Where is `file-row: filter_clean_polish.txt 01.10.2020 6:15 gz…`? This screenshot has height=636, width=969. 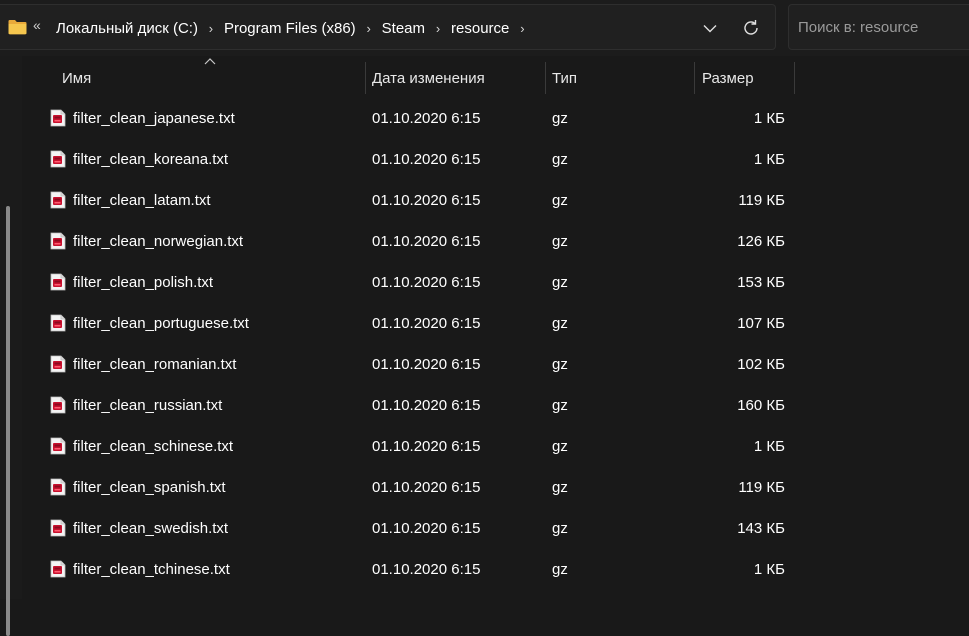 file-row: filter_clean_polish.txt 01.10.2020 6:15 gz… is located at coordinates (412, 282).